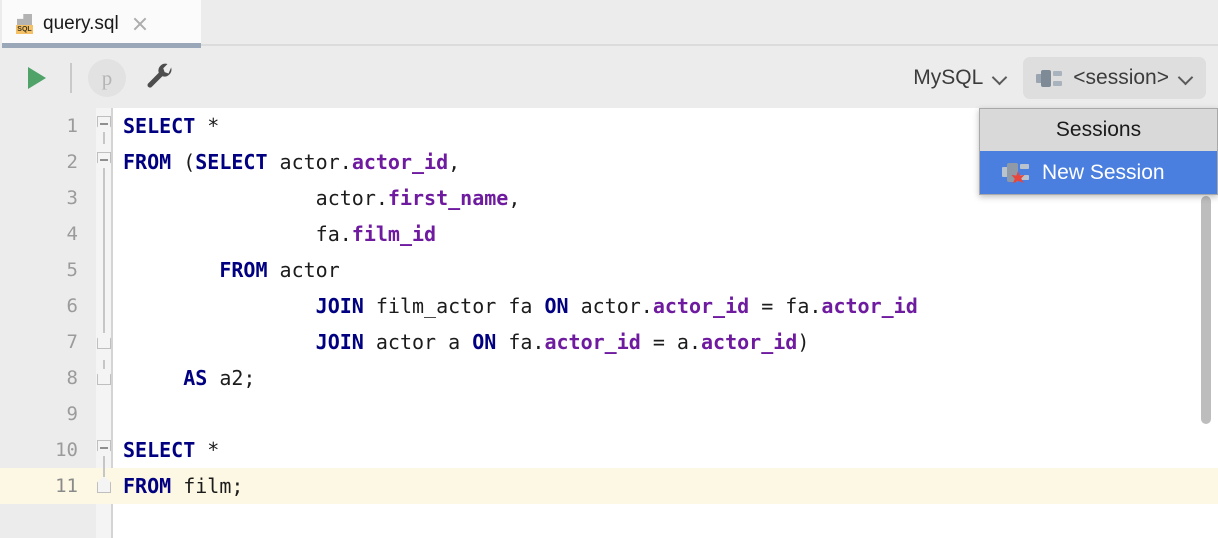 Image resolution: width=1218 pixels, height=538 pixels. I want to click on sql-column-name: film_id, so click(394, 234).